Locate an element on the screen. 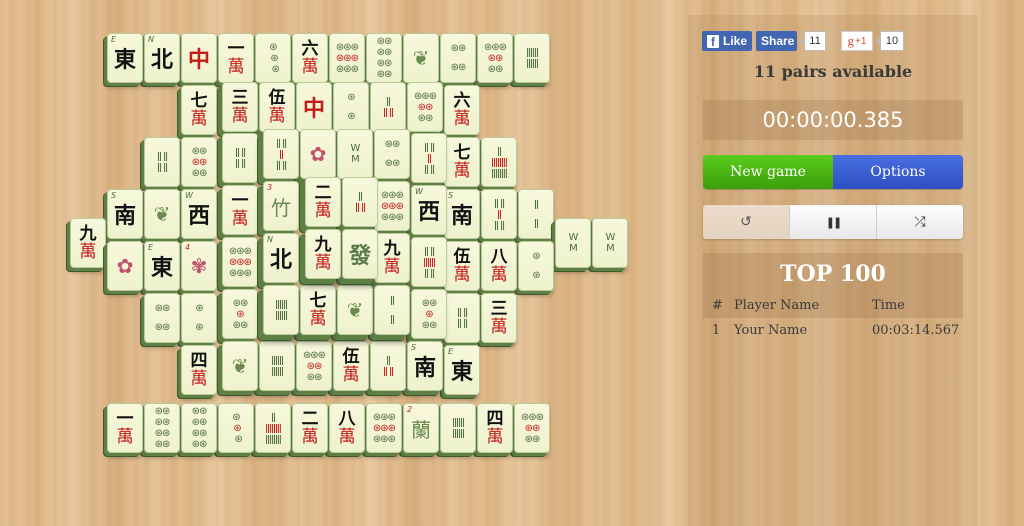  facebook-like-button: f Like is located at coordinates (727, 41).